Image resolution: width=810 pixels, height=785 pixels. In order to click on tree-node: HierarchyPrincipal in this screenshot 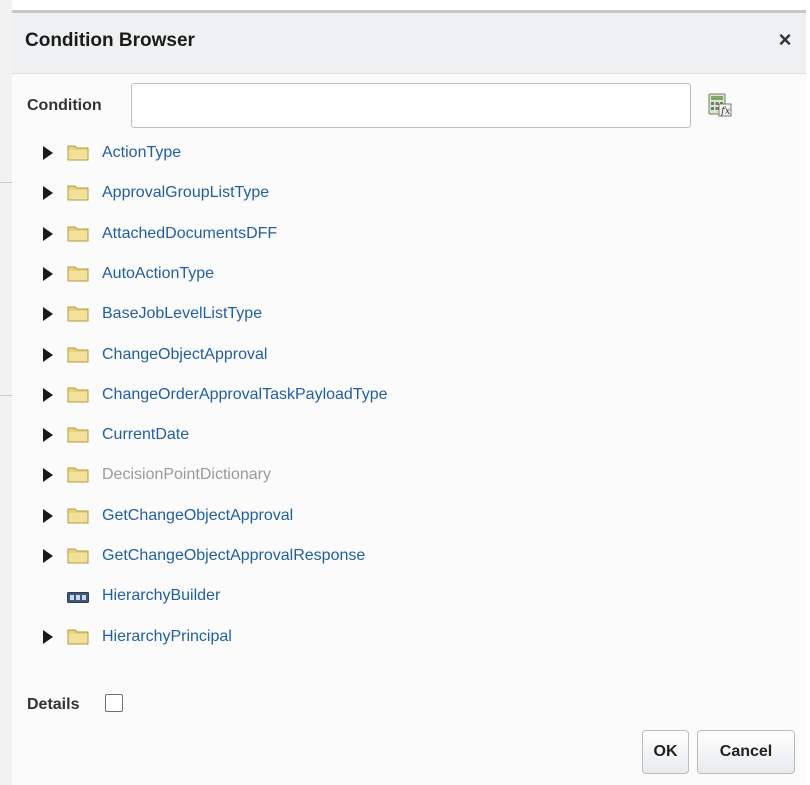, I will do `click(312, 637)`.